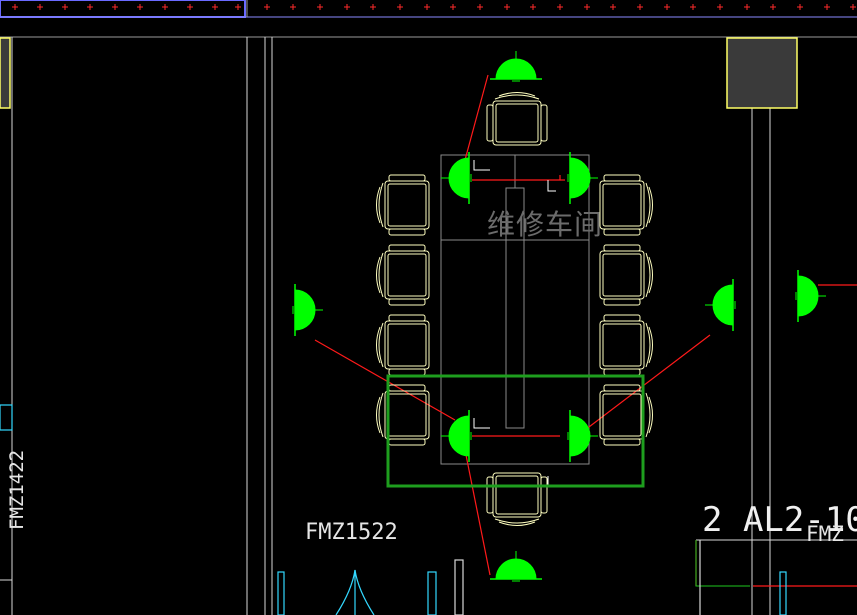 This screenshot has height=615, width=857. I want to click on door-tag-fmz1422: FMZ1422, so click(17, 489).